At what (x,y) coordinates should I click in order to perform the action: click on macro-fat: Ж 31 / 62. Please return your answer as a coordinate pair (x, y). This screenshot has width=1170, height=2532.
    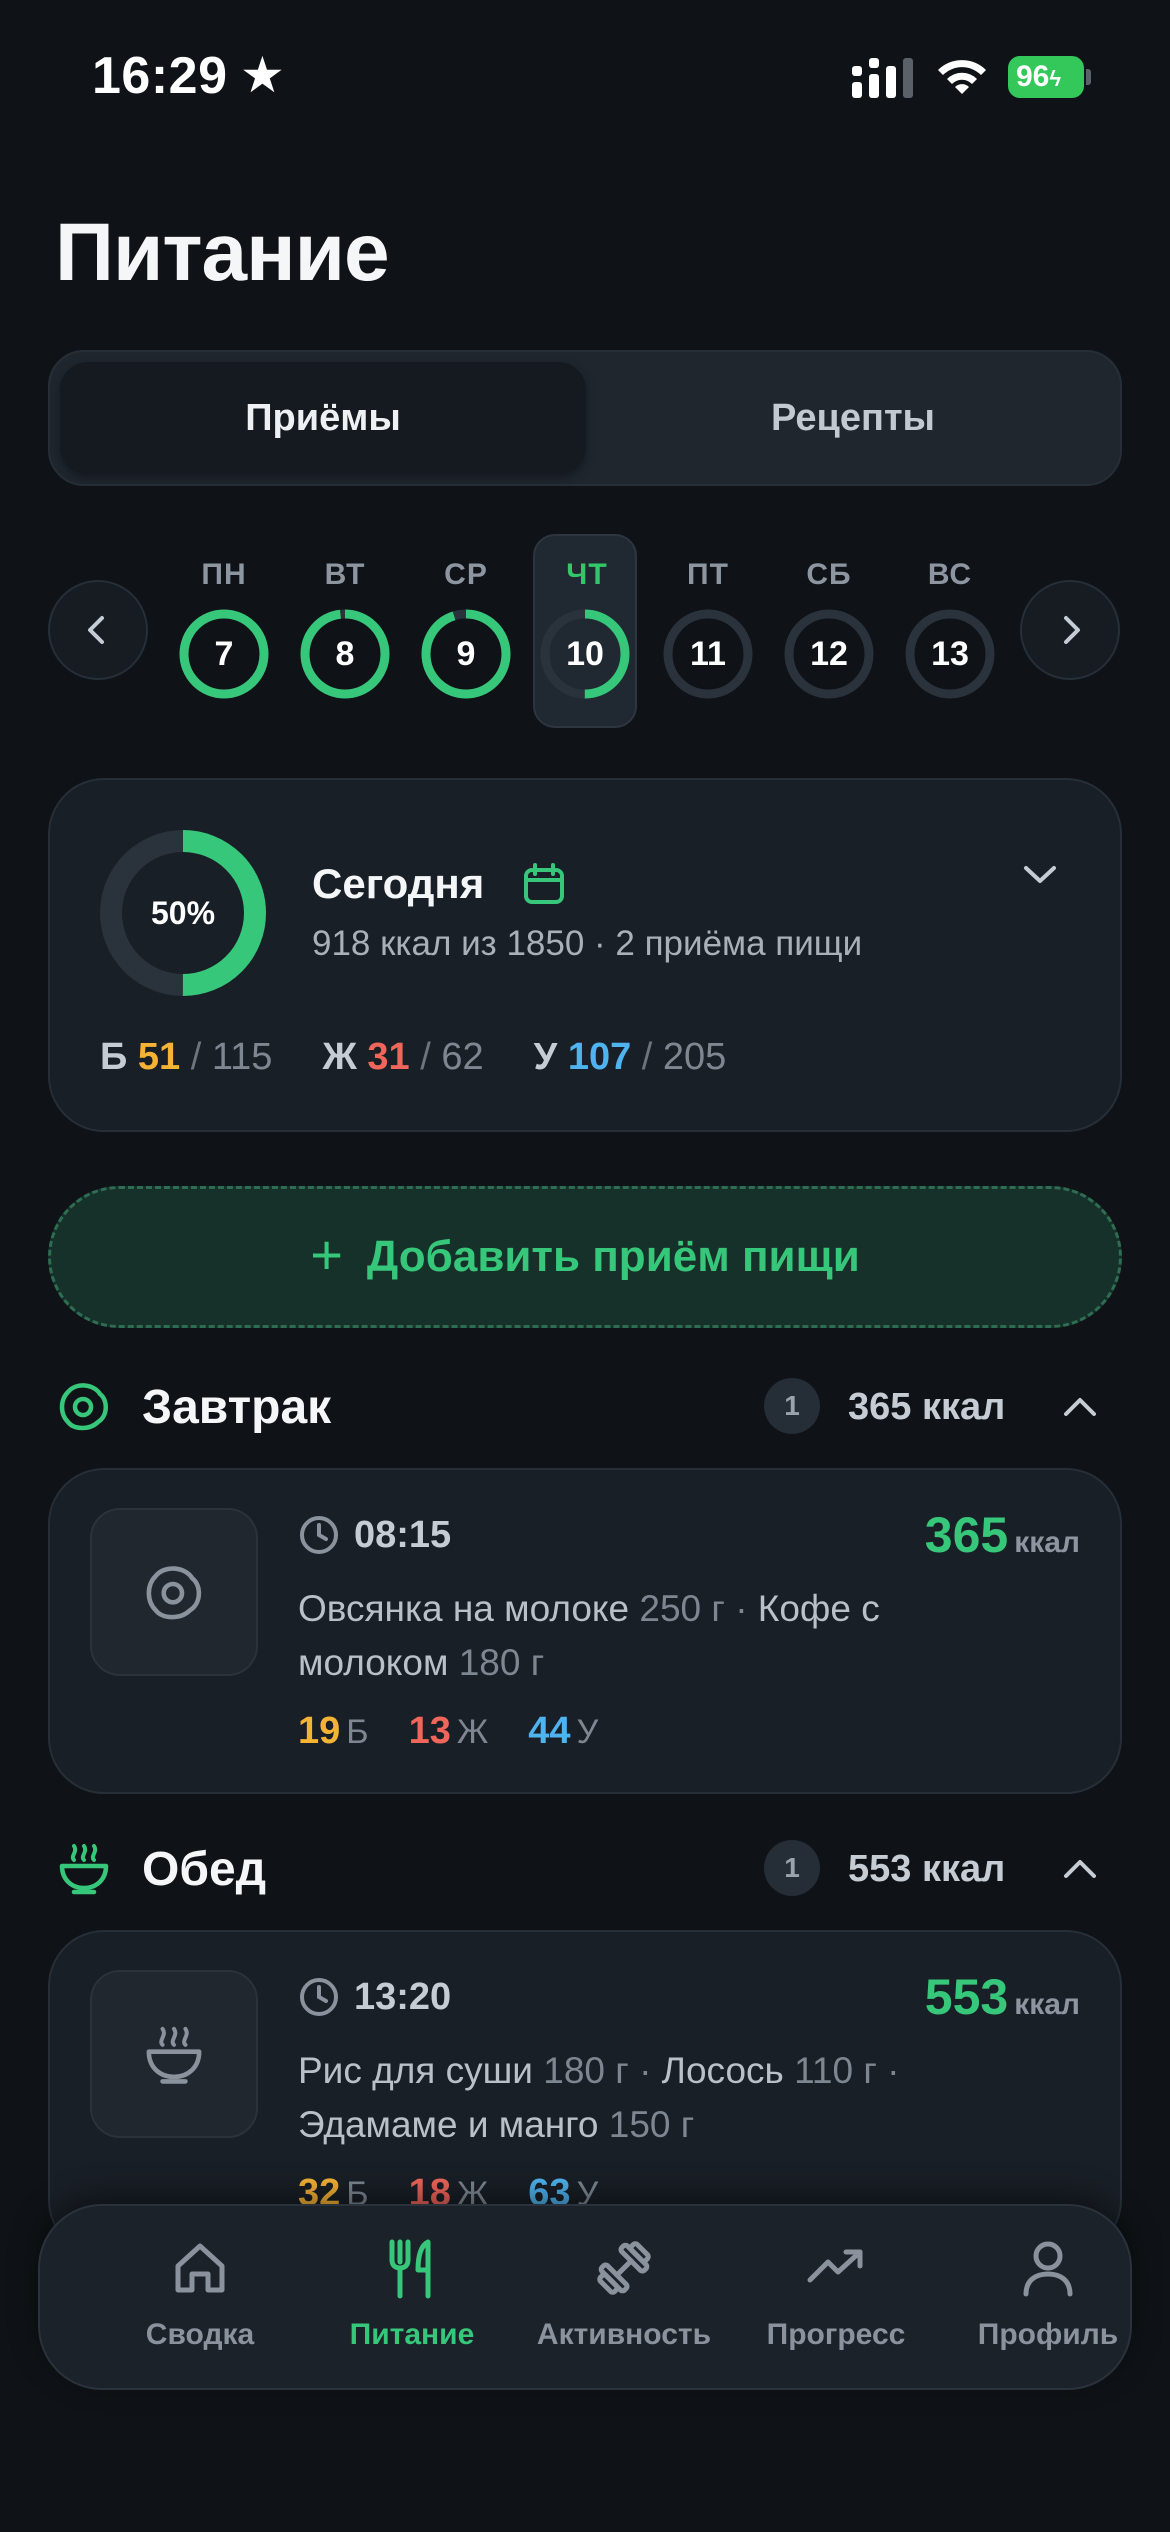
    Looking at the image, I should click on (402, 1057).